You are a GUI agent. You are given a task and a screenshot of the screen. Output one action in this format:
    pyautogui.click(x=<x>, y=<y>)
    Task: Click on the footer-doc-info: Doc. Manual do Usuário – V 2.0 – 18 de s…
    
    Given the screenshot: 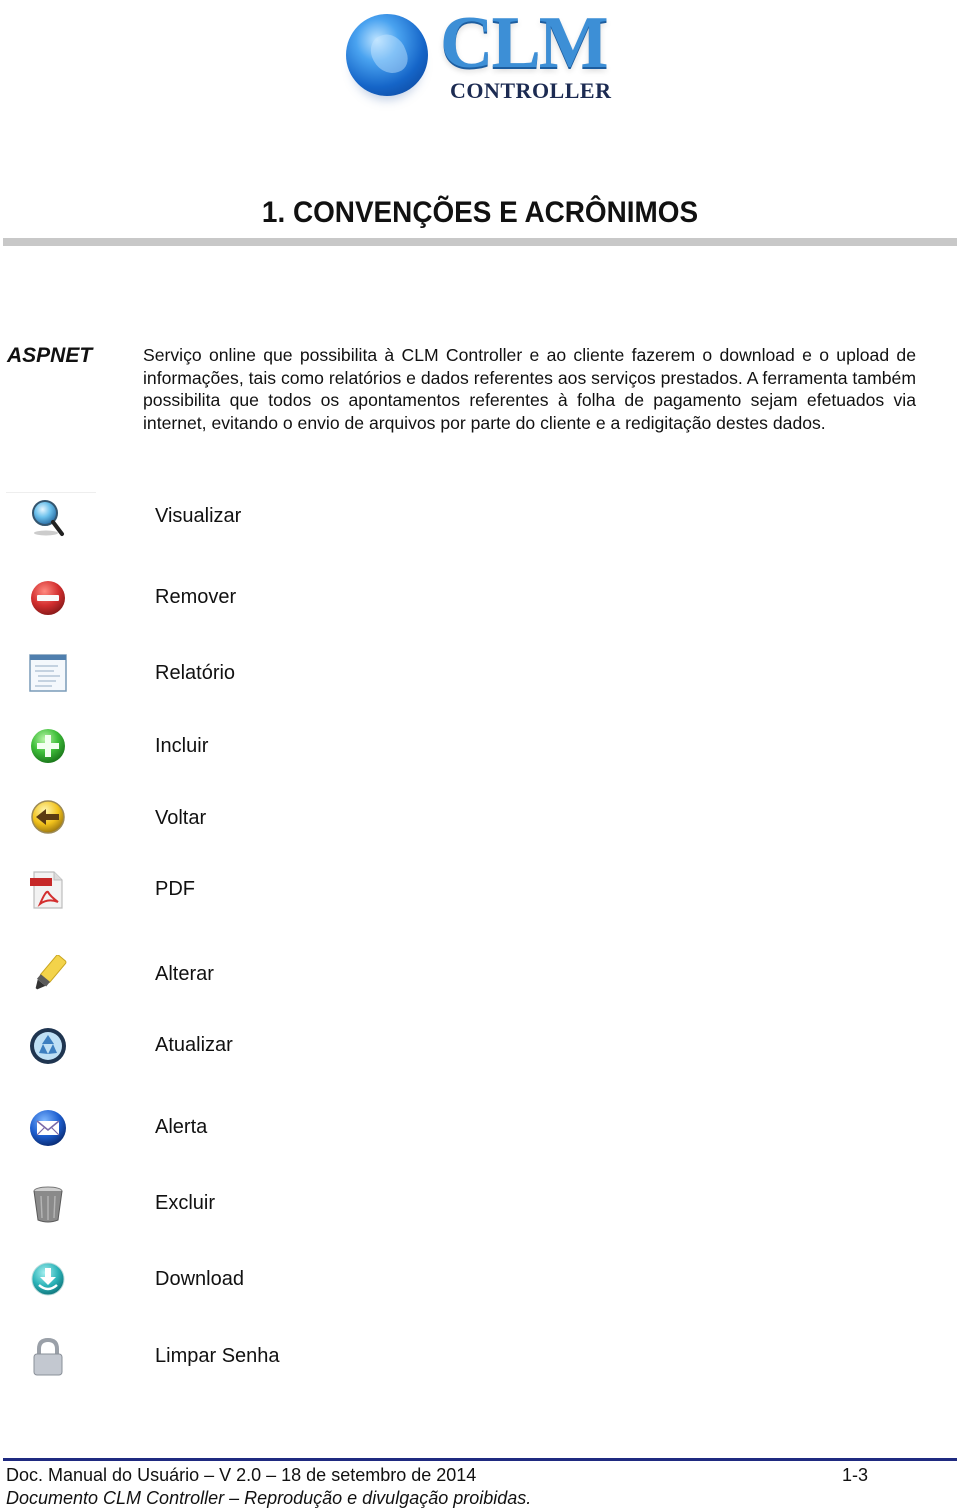 What is the action you would take?
    pyautogui.click(x=241, y=1475)
    